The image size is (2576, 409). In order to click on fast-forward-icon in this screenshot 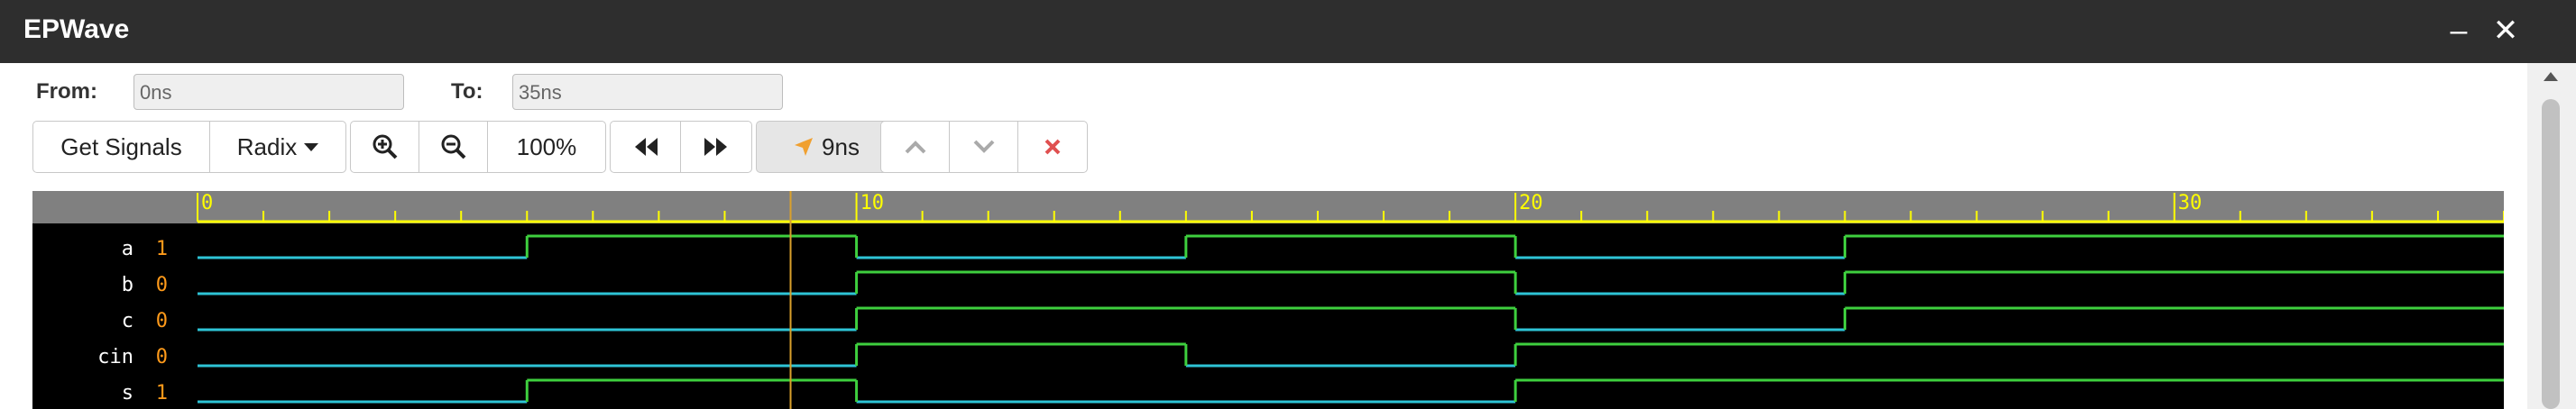, I will do `click(716, 147)`.